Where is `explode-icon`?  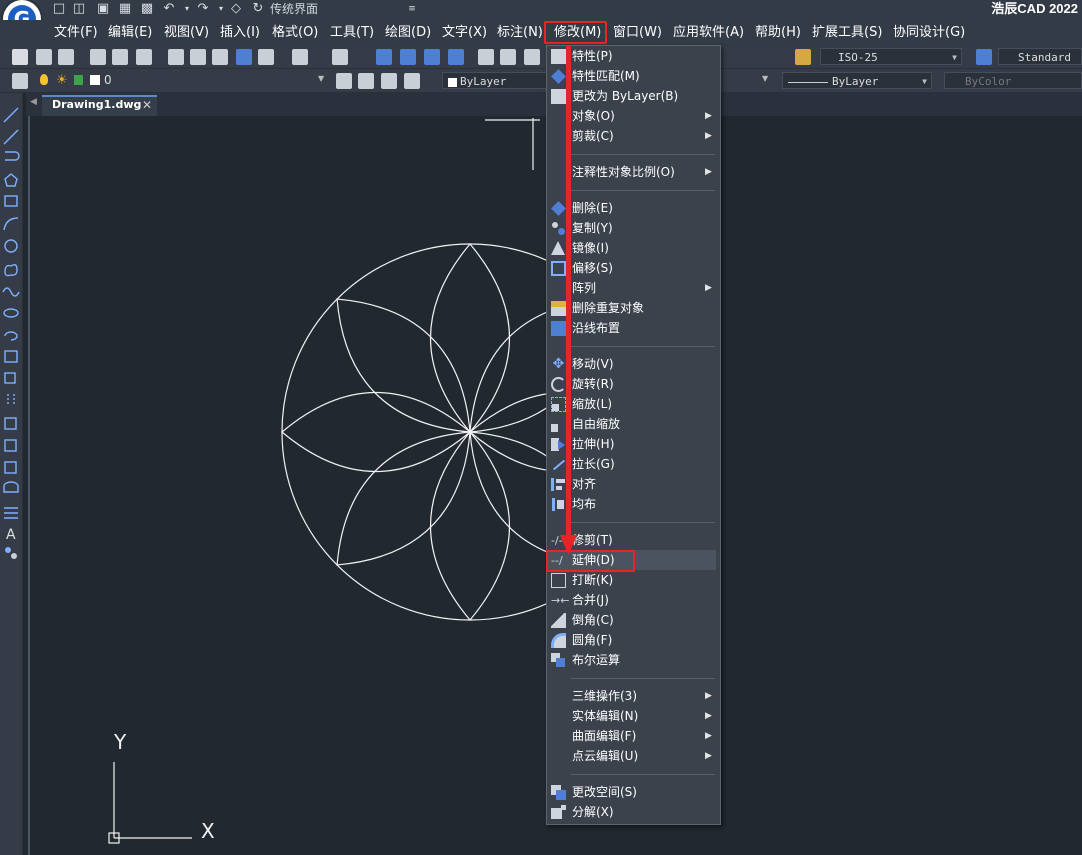 explode-icon is located at coordinates (558, 812).